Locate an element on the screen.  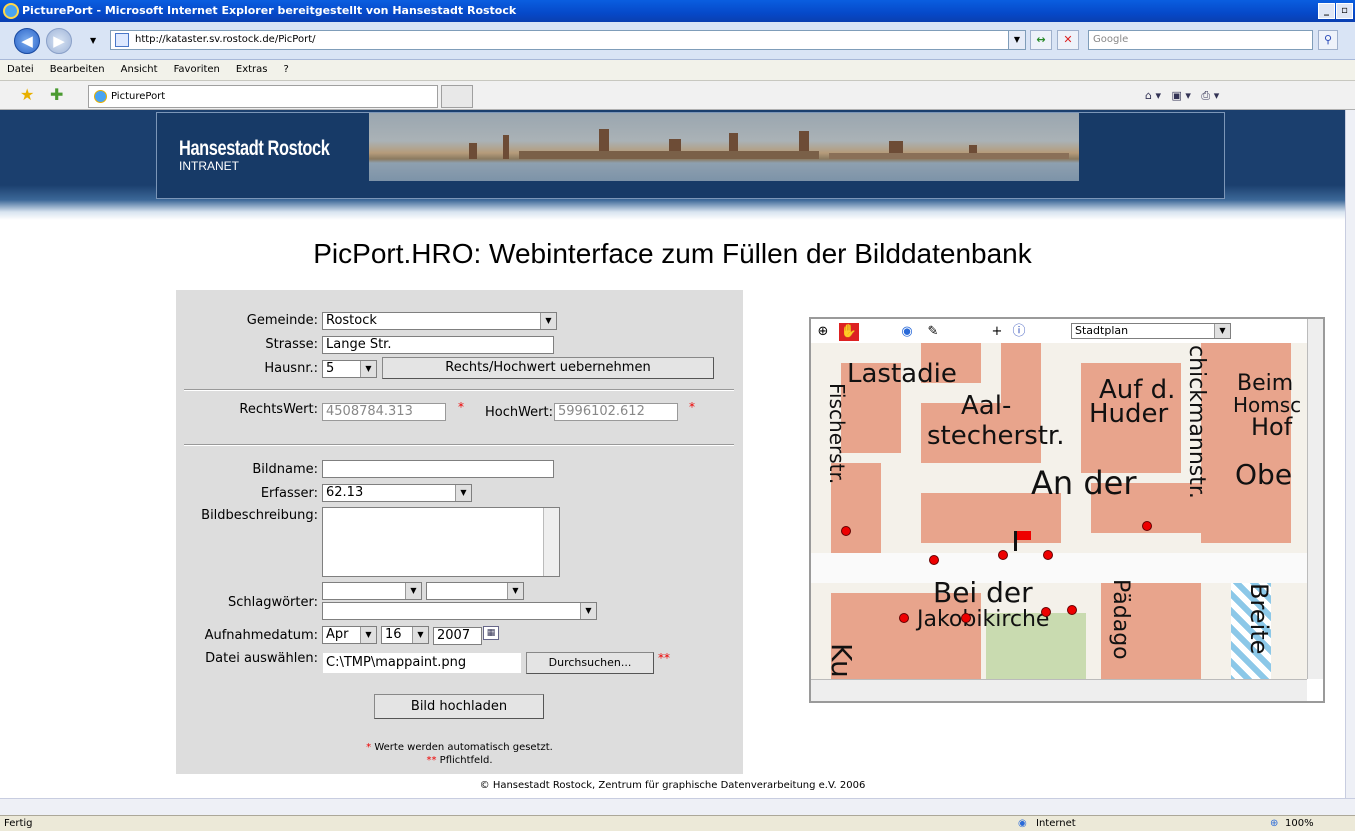
menu-datei: Datei is located at coordinates (20, 69).